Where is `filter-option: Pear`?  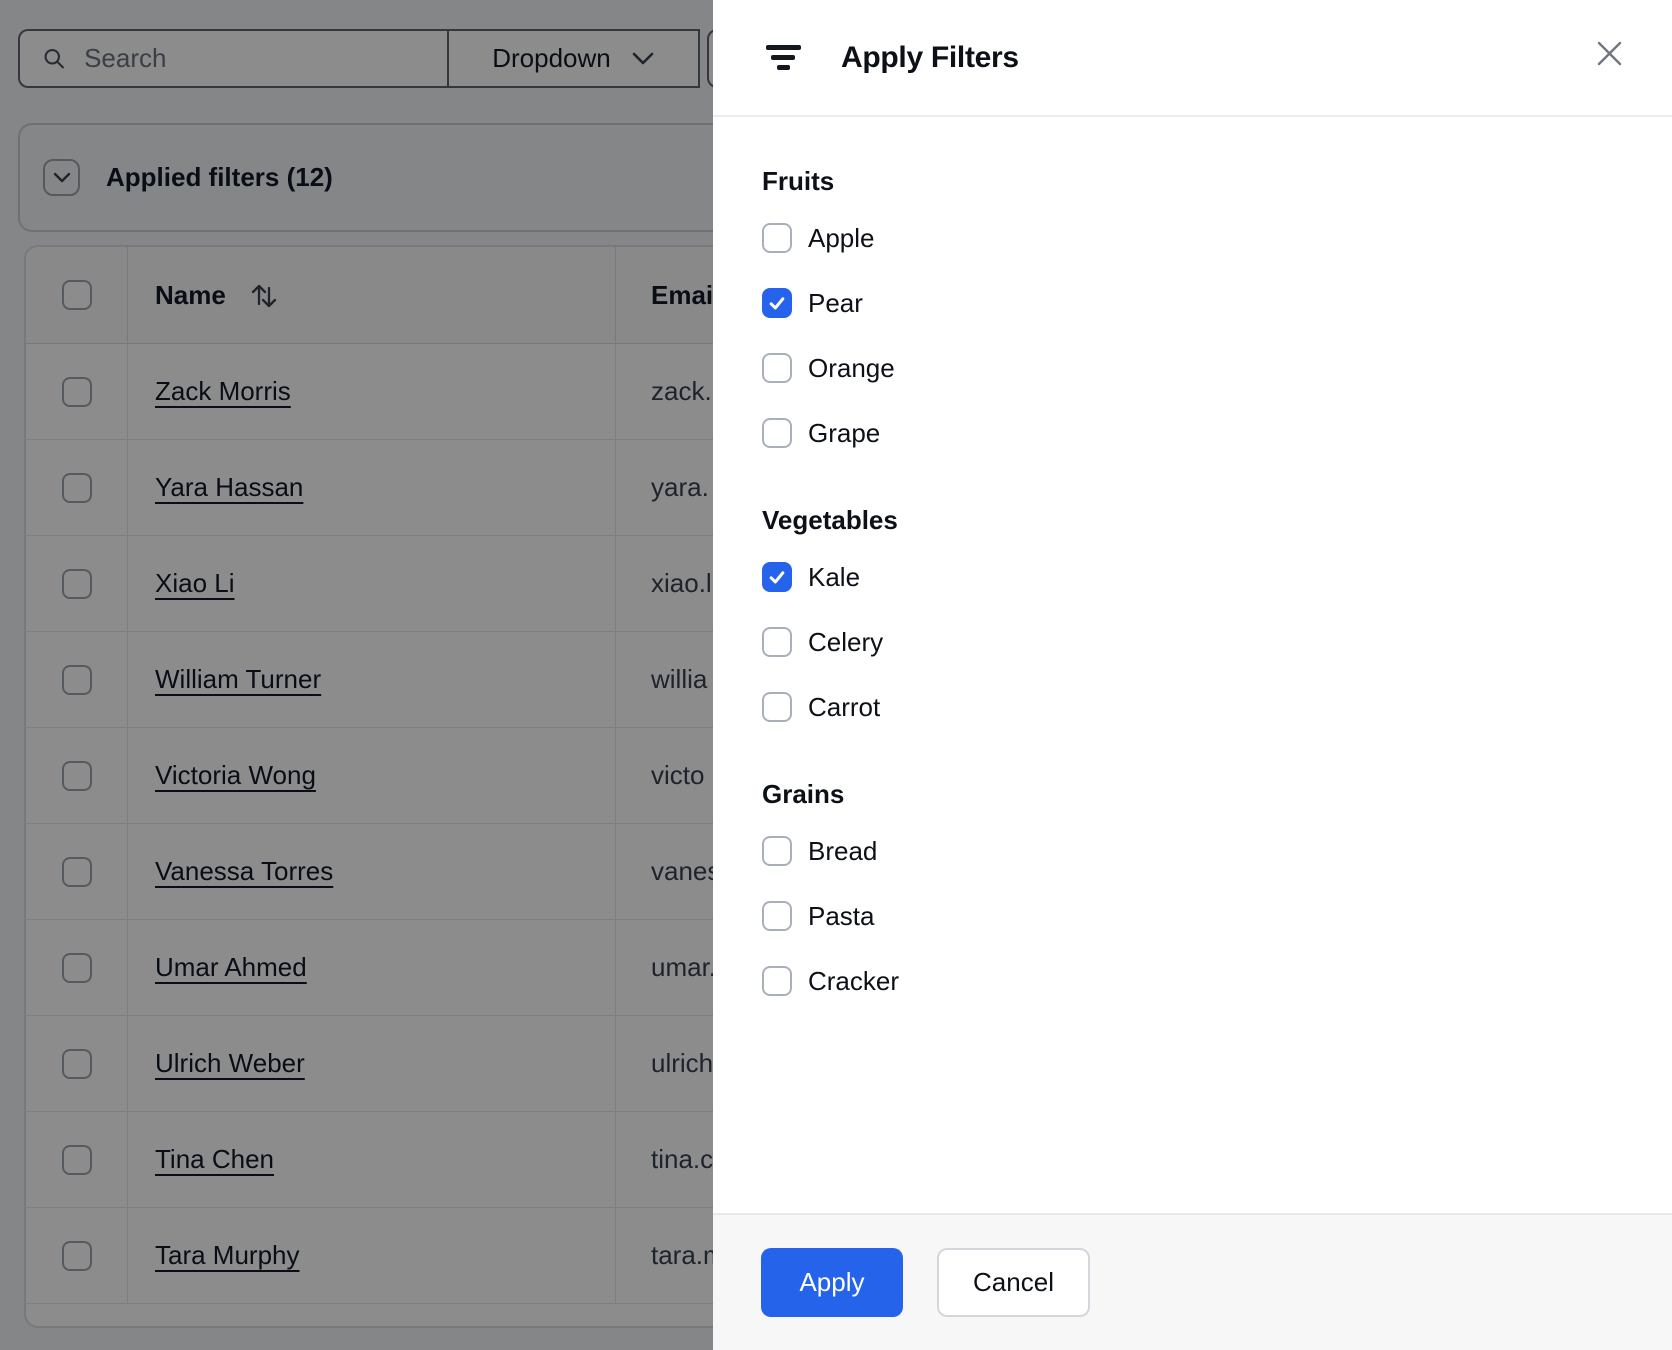 filter-option: Pear is located at coordinates (1192, 303).